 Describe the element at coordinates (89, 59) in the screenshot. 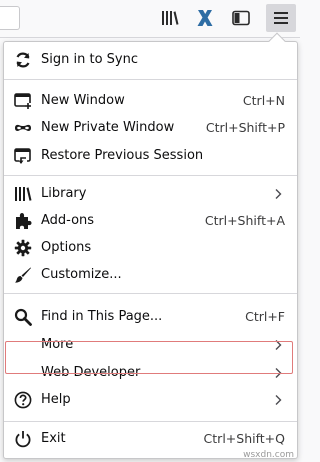

I see `menu-item-label: Sign in to Sync` at that location.